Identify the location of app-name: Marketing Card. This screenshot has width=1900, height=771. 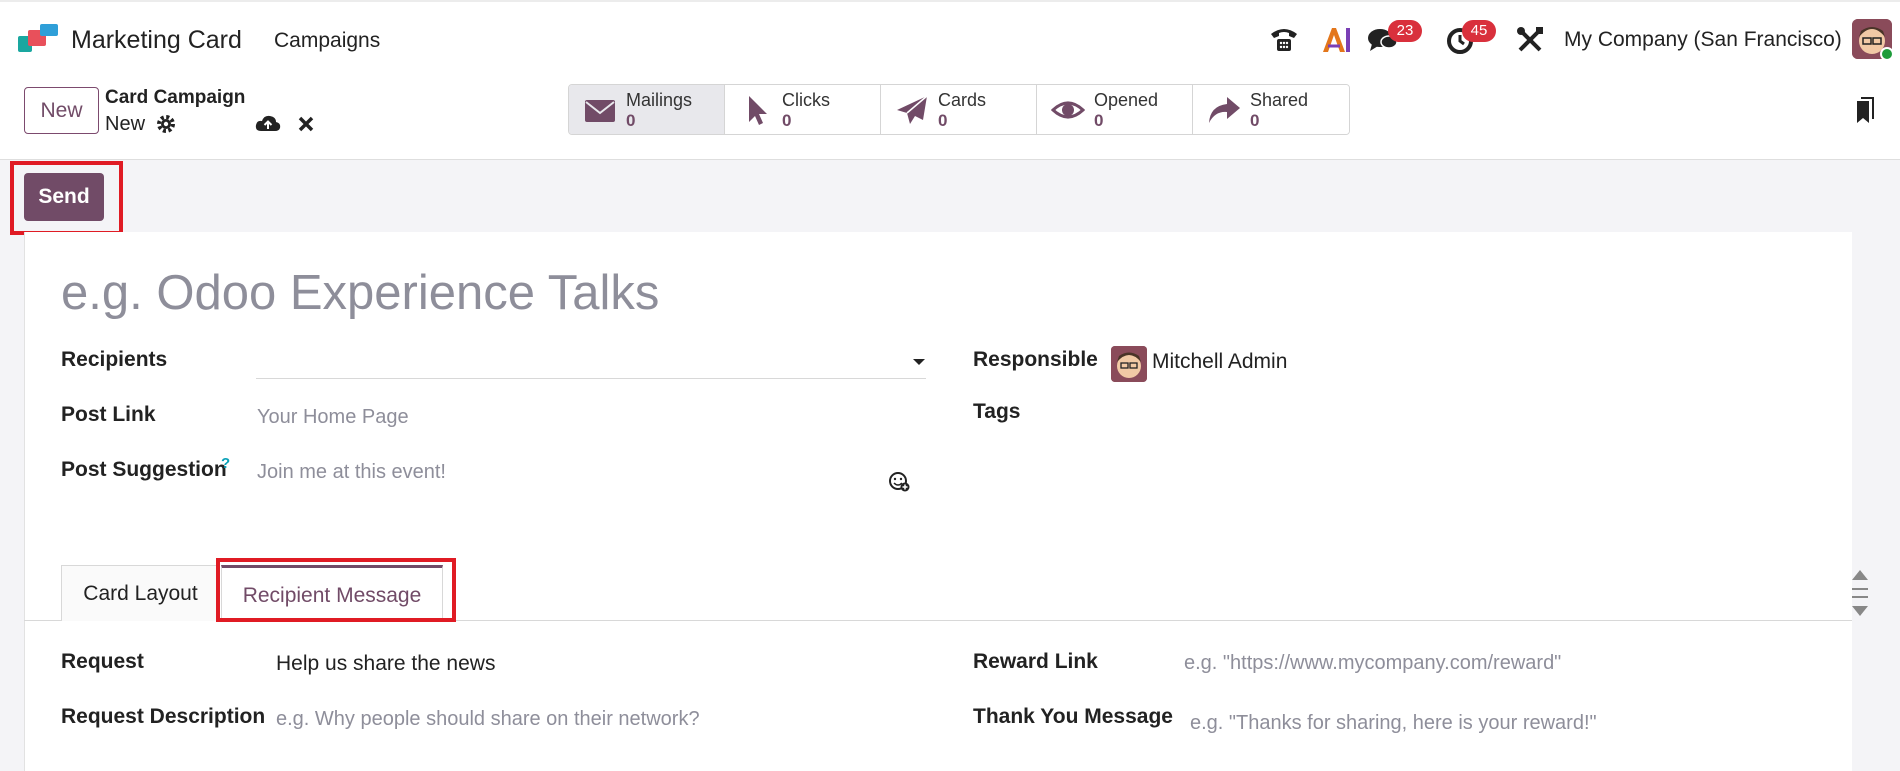
(156, 40).